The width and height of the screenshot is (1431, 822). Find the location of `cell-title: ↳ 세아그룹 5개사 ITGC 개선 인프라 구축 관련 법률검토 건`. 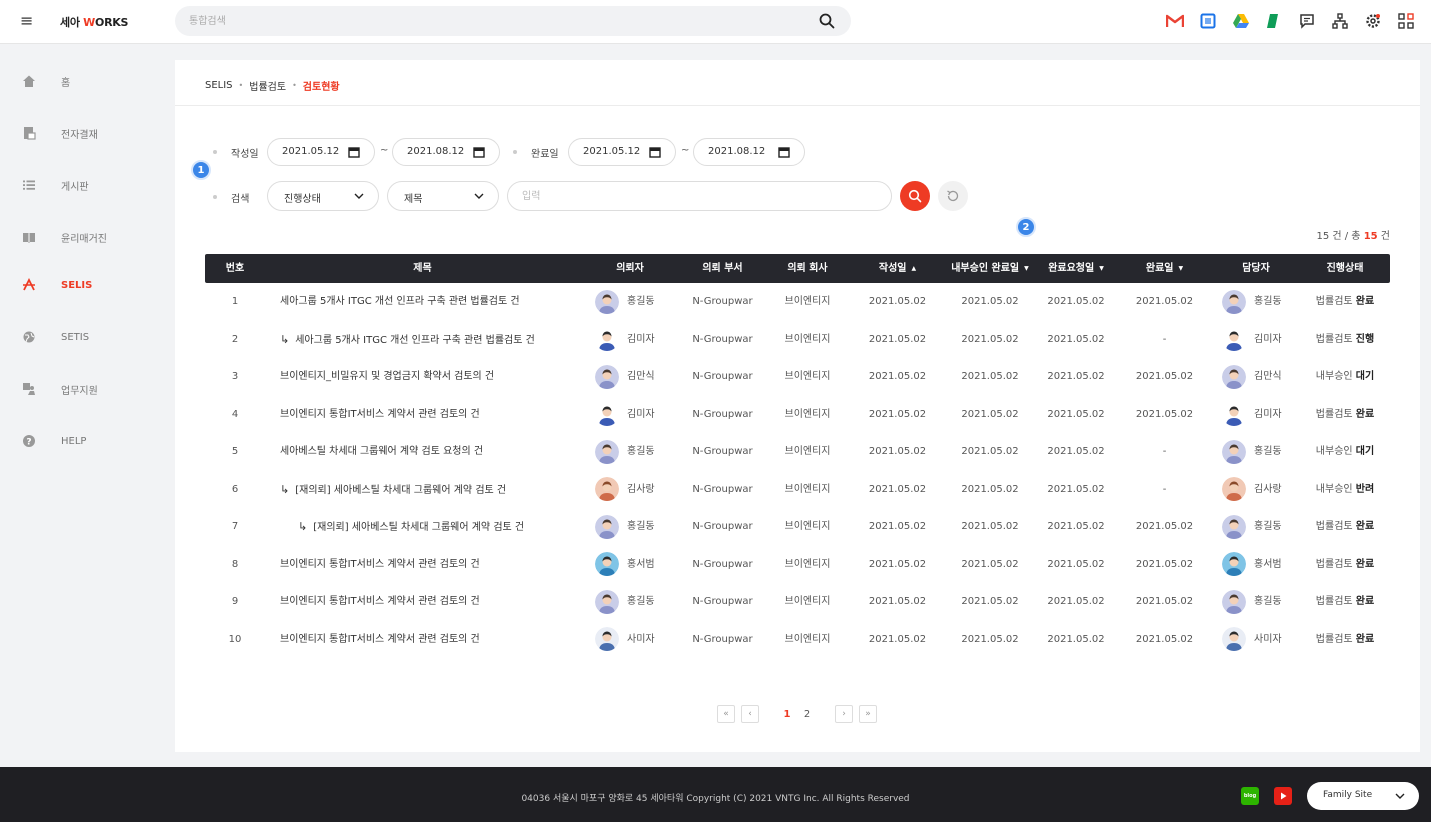

cell-title: ↳ 세아그룹 5개사 ITGC 개선 인프라 구축 관련 법률검토 건 is located at coordinates (422, 339).